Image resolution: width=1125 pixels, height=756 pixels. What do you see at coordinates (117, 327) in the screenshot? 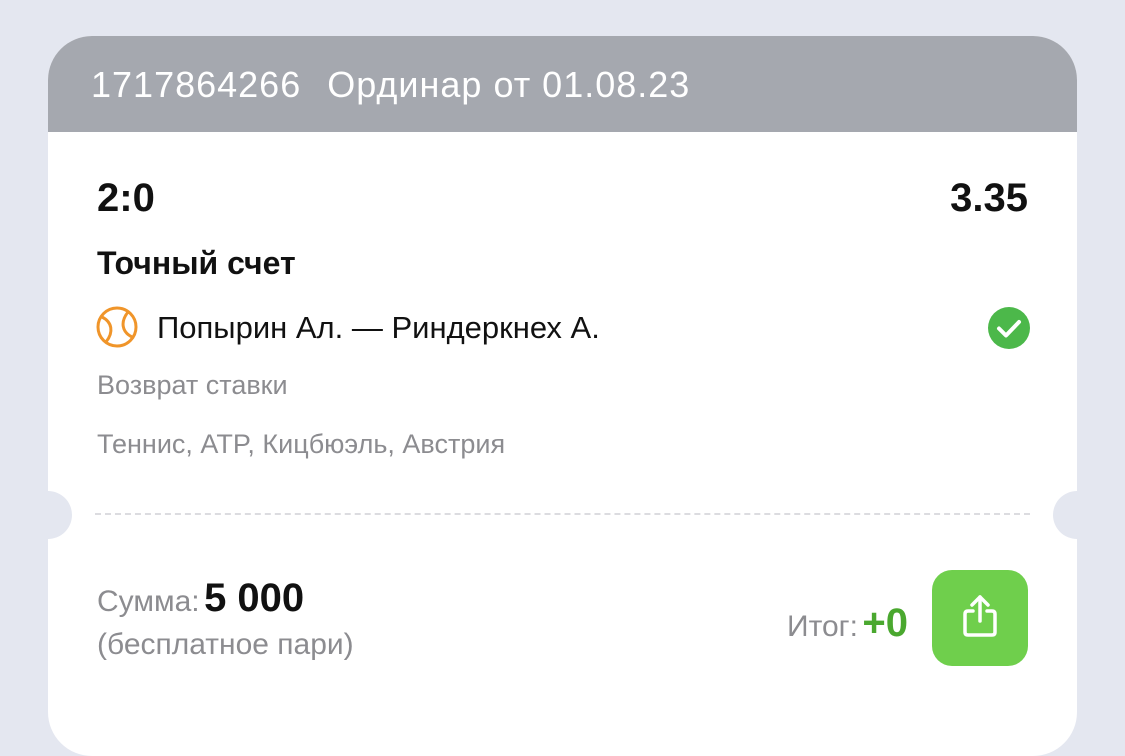
I see `tennis-ball-icon` at bounding box center [117, 327].